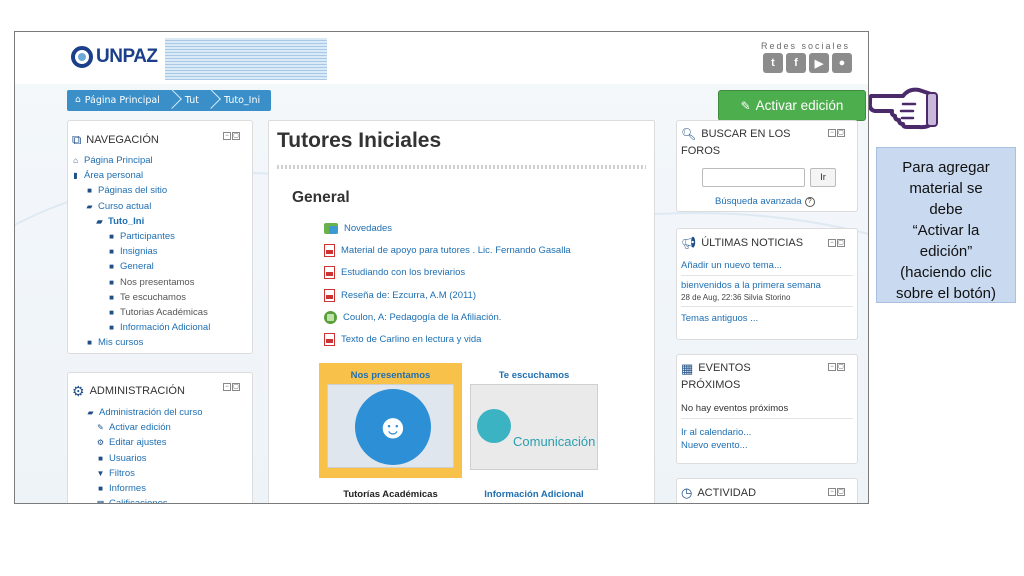 The image size is (1024, 576). What do you see at coordinates (161, 221) in the screenshot?
I see `nav-item: ▰ Tuto_Ini` at bounding box center [161, 221].